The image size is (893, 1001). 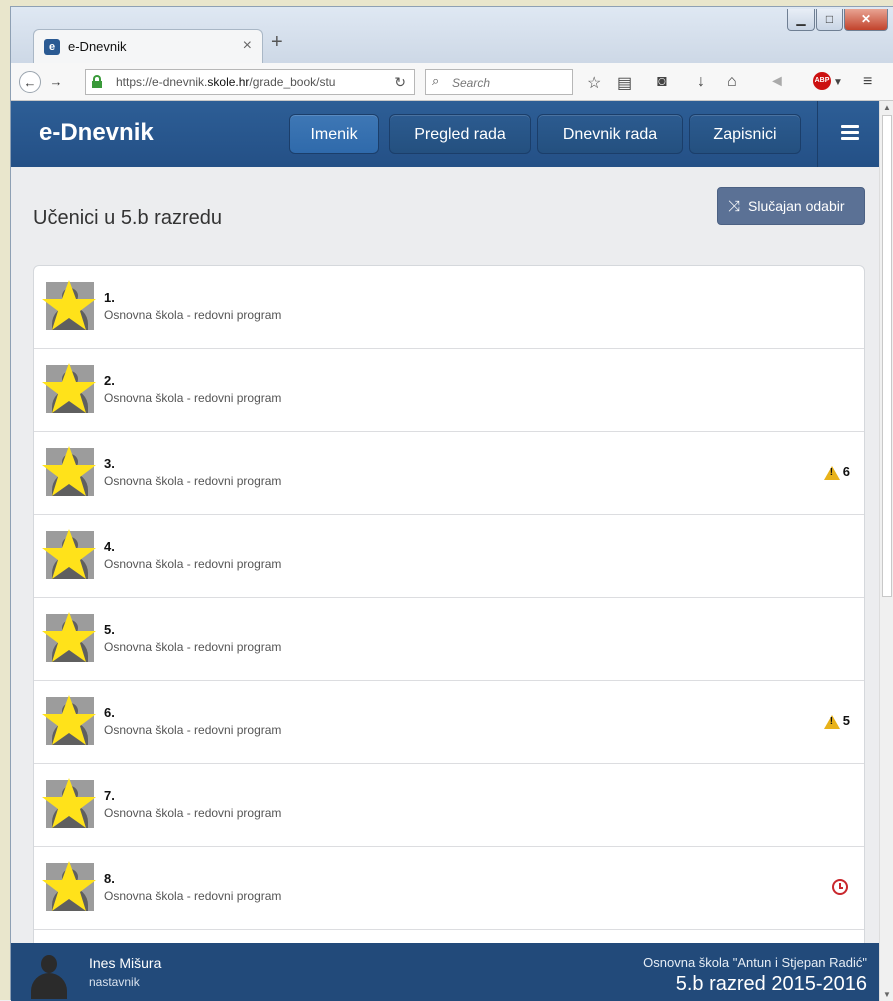 I want to click on reload-icon: ↻, so click(x=400, y=82).